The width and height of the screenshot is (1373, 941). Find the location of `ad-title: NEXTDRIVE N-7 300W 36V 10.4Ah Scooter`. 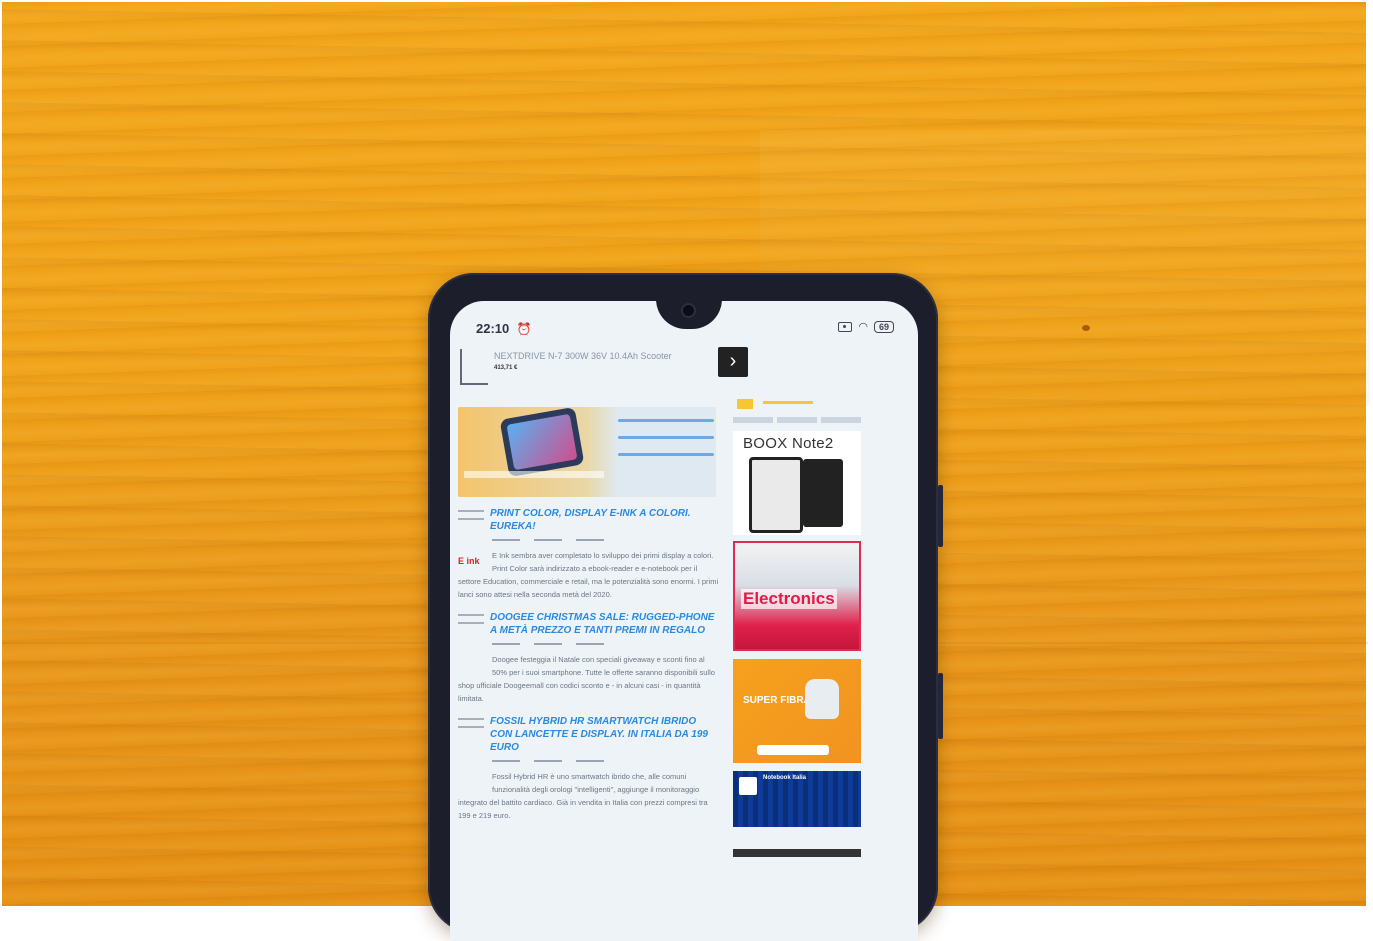

ad-title: NEXTDRIVE N-7 300W 36V 10.4Ah Scooter is located at coordinates (583, 356).